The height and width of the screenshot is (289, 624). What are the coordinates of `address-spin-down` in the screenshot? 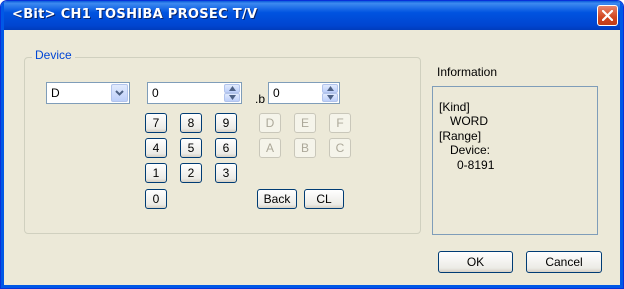 It's located at (232, 97).